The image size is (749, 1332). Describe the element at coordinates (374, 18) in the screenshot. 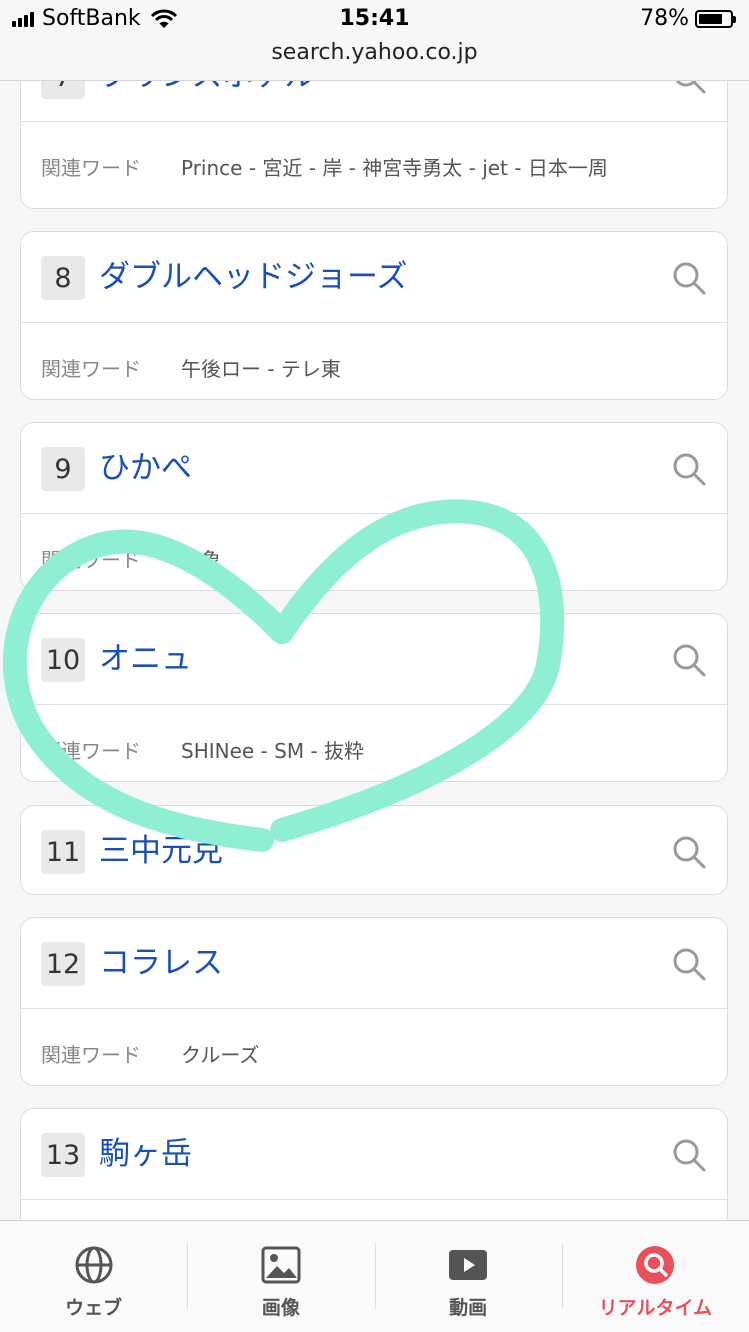

I see `clock: 15:41` at that location.